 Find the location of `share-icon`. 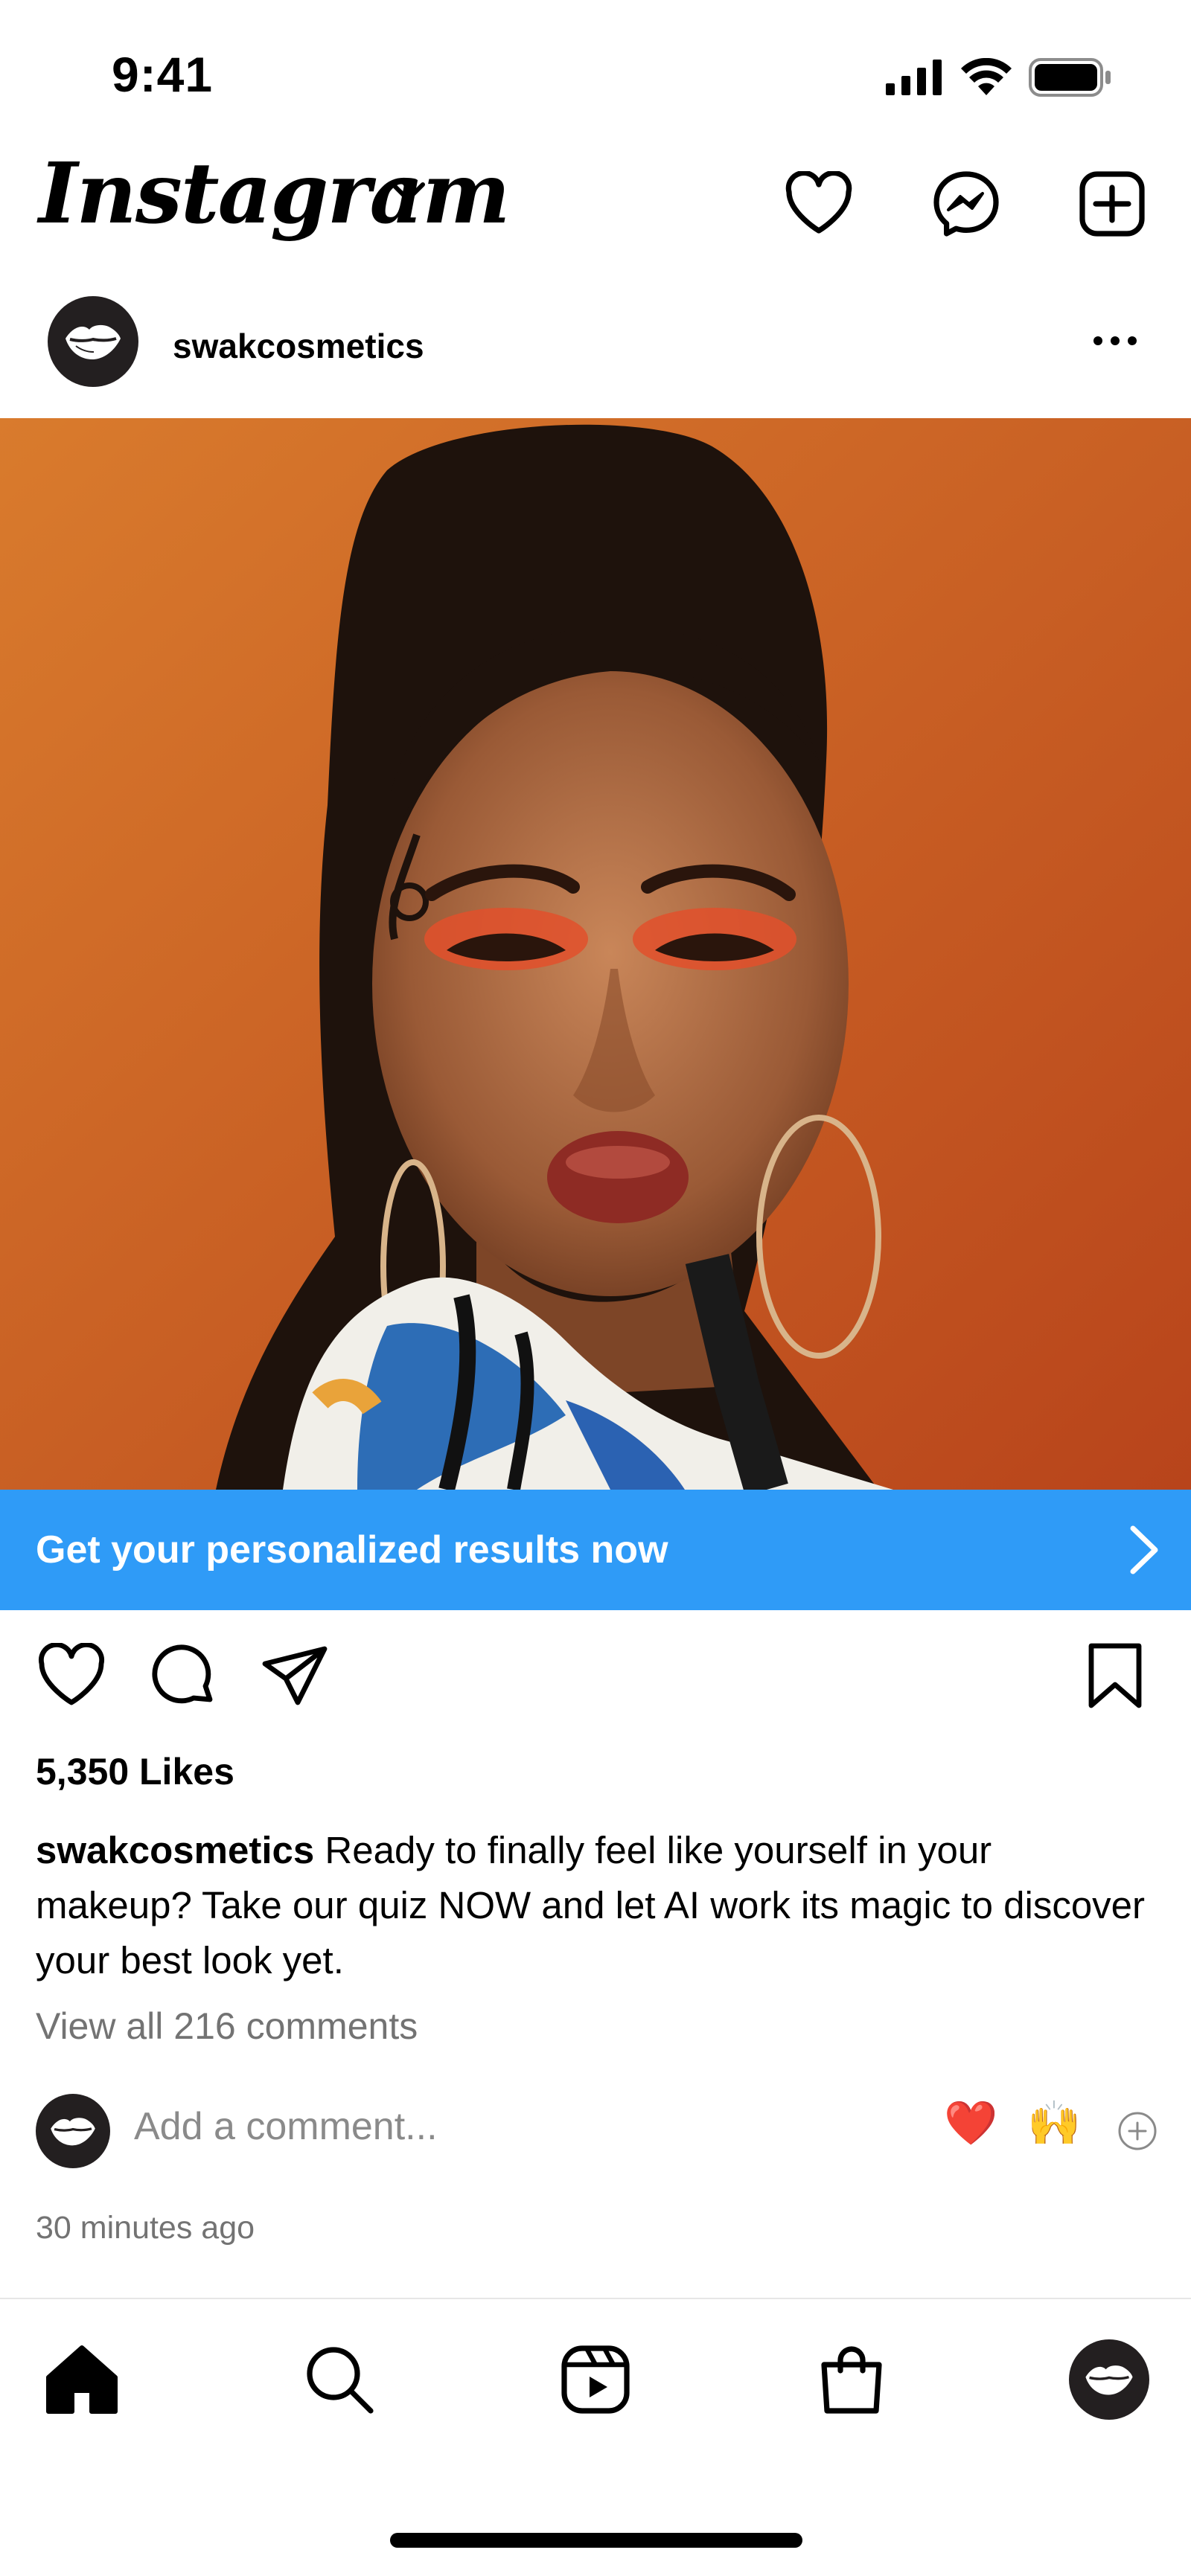

share-icon is located at coordinates (295, 1675).